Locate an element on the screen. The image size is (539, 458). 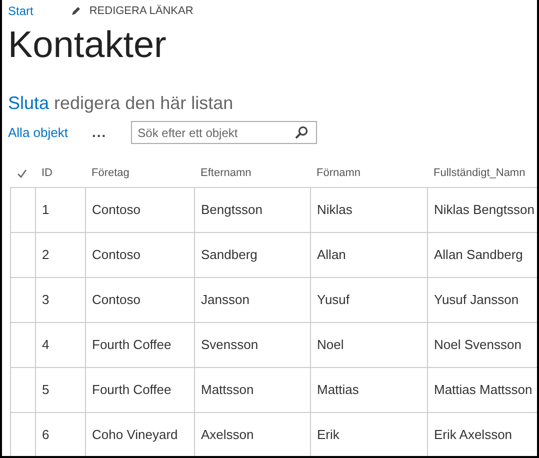
checkmark-icon is located at coordinates (21, 173).